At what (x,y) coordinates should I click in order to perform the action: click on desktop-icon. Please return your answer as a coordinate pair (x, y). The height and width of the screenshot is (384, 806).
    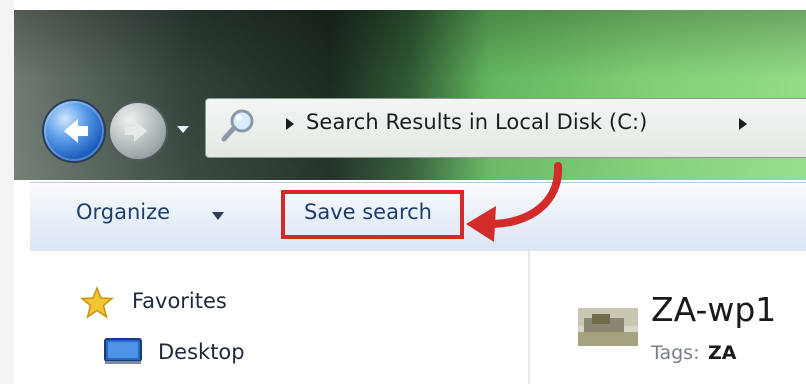
    Looking at the image, I should click on (123, 351).